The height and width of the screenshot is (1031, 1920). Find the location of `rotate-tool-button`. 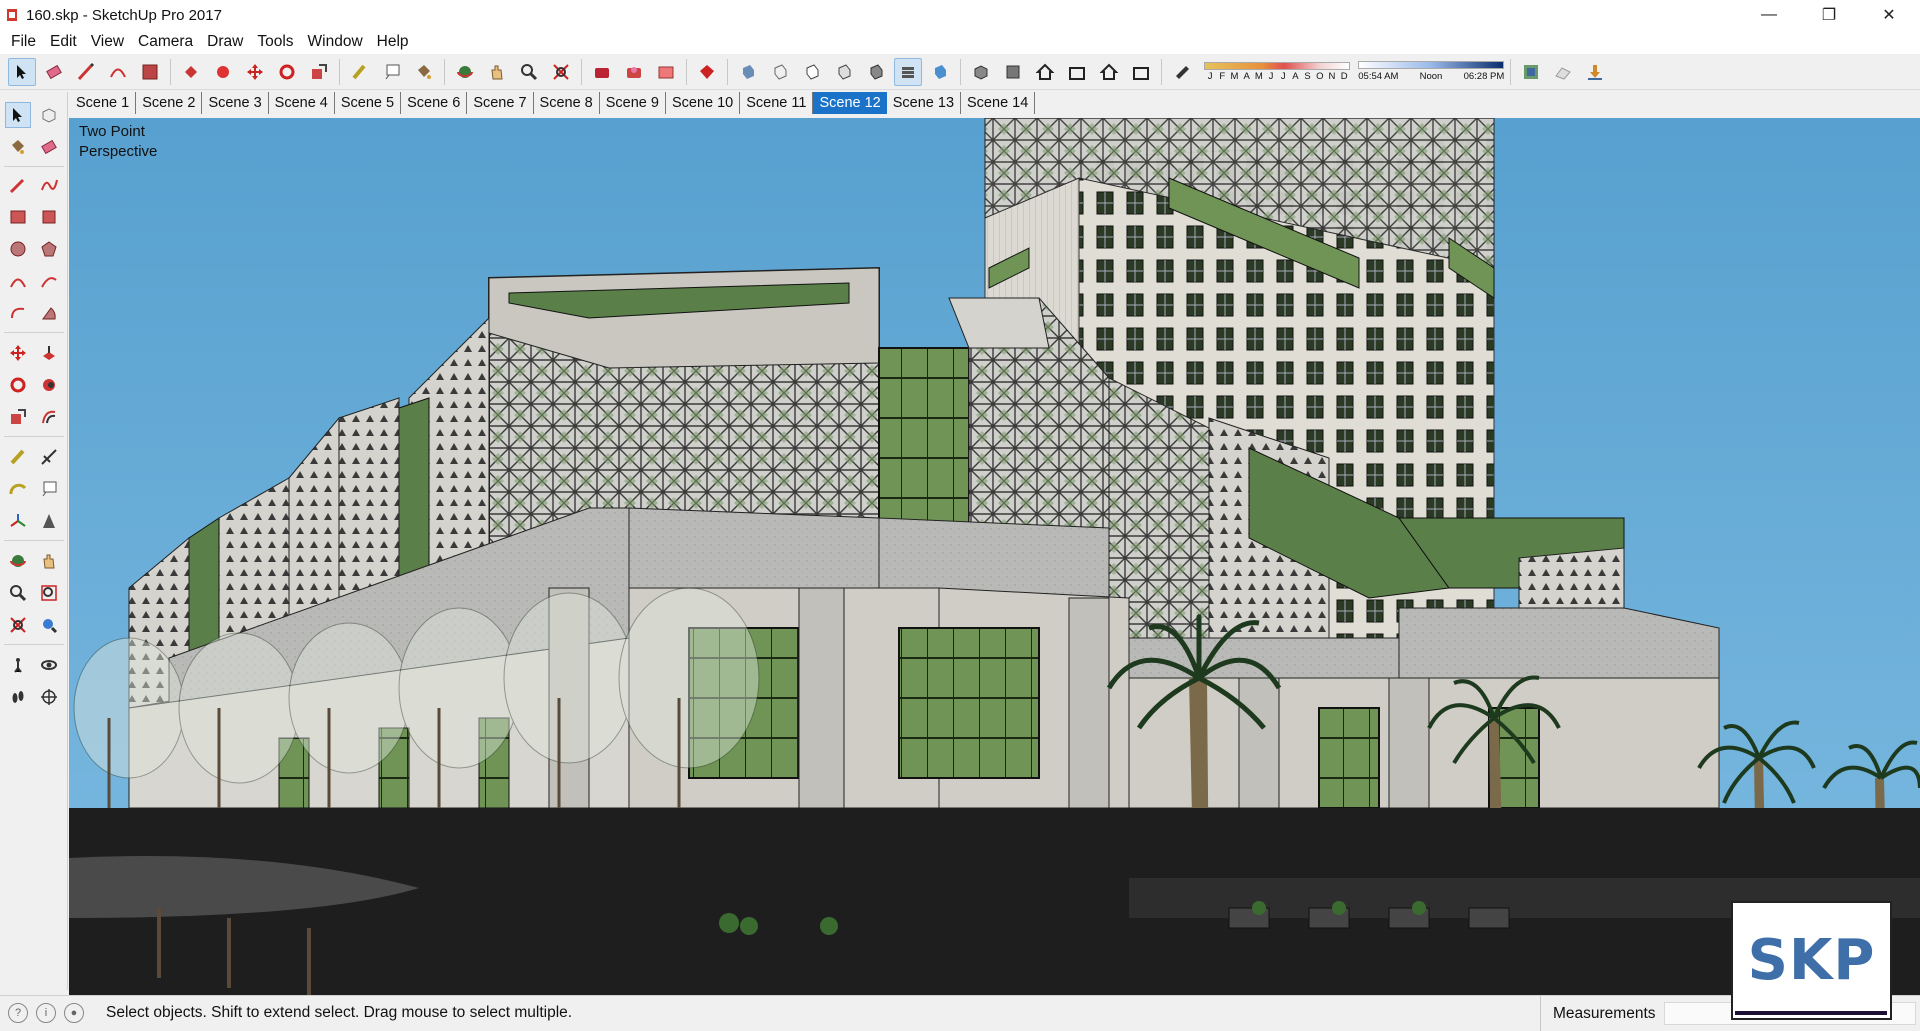

rotate-tool-button is located at coordinates (287, 72).